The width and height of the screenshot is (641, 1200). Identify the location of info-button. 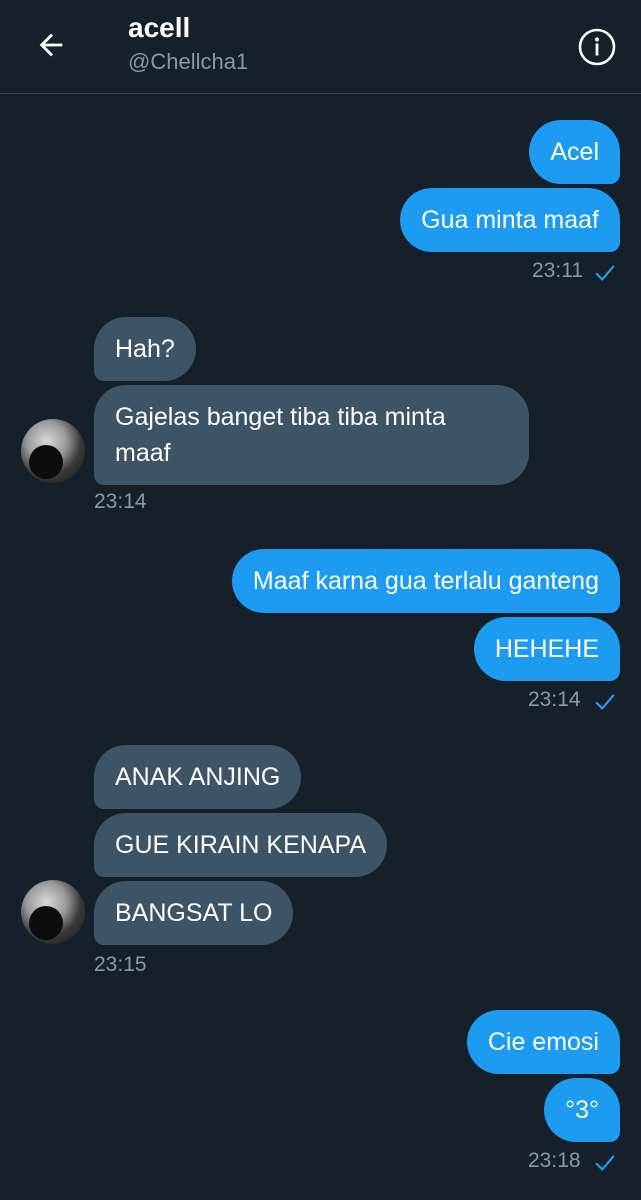
(597, 47).